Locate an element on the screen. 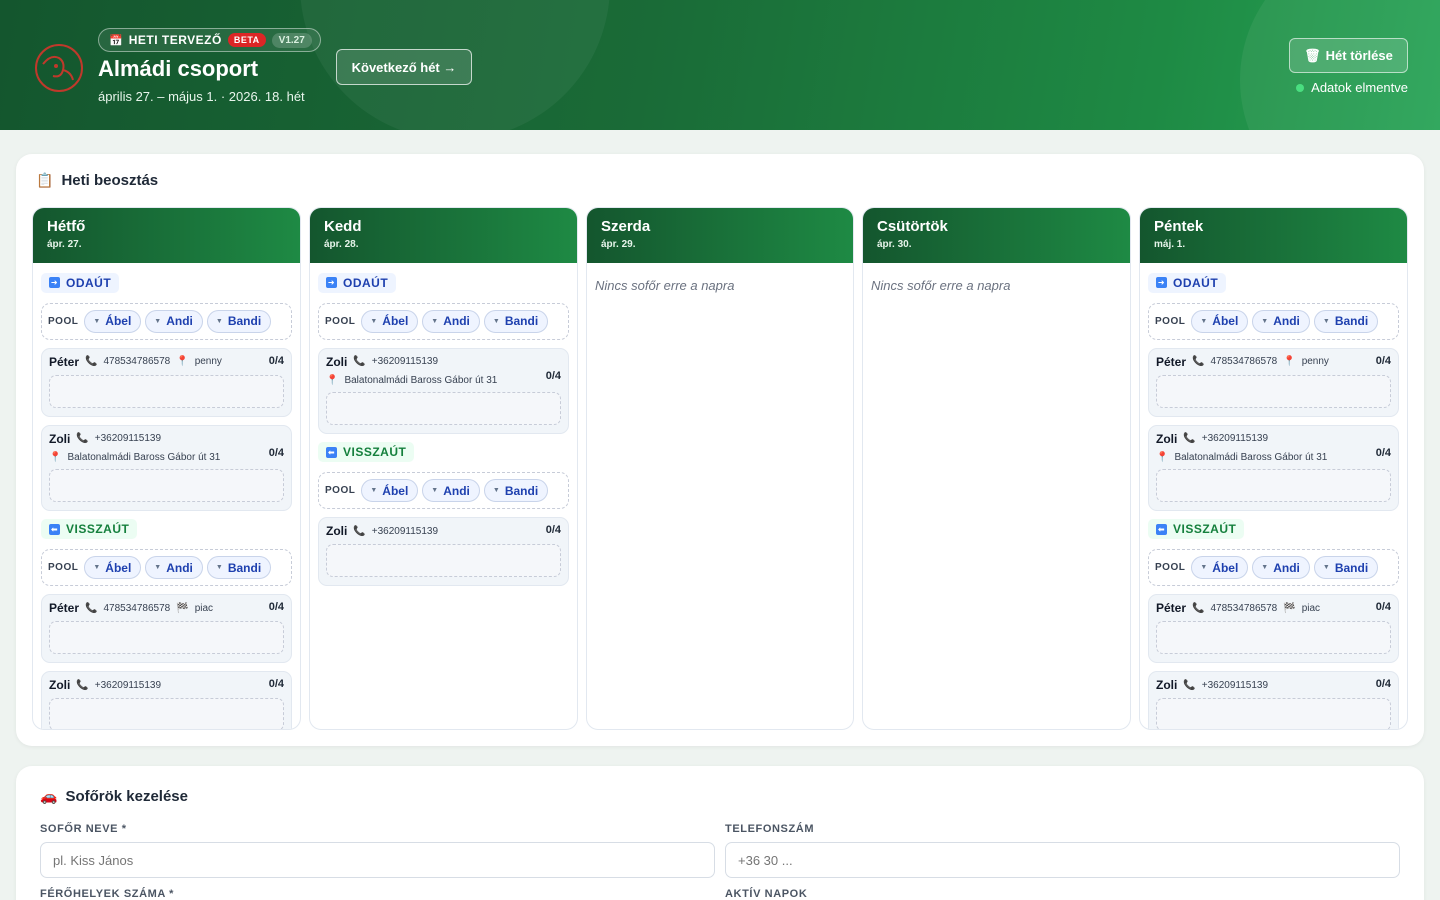 The height and width of the screenshot is (900, 1440). clear-week-button: 🗑 Hét törlése is located at coordinates (1348, 55).